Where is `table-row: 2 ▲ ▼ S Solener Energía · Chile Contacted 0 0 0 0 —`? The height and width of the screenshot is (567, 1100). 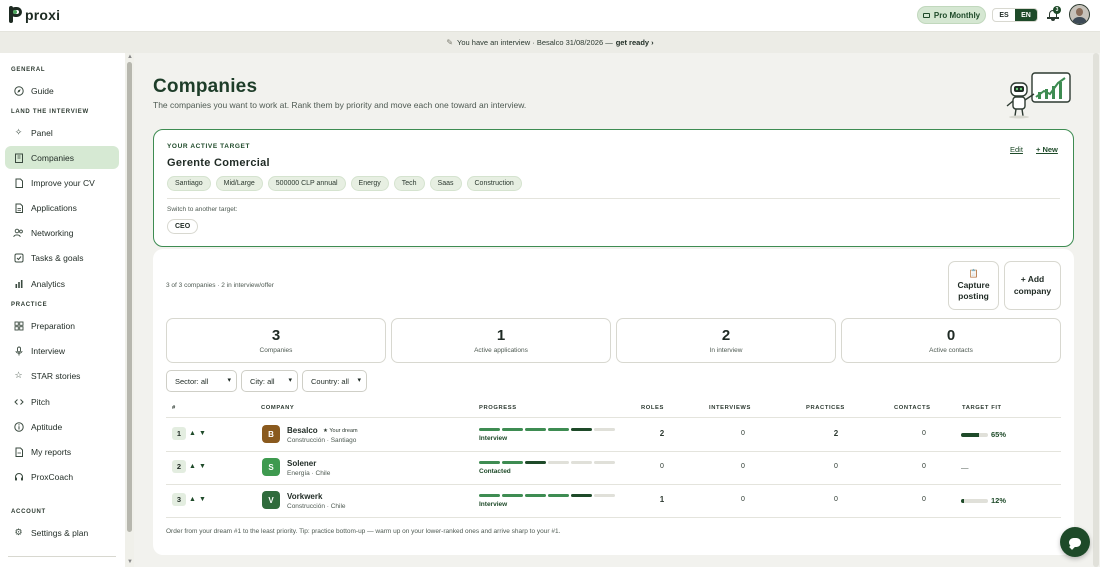
table-row: 2 ▲ ▼ S Solener Energía · Chile Contacted 0 0 0 0 — is located at coordinates (613, 467).